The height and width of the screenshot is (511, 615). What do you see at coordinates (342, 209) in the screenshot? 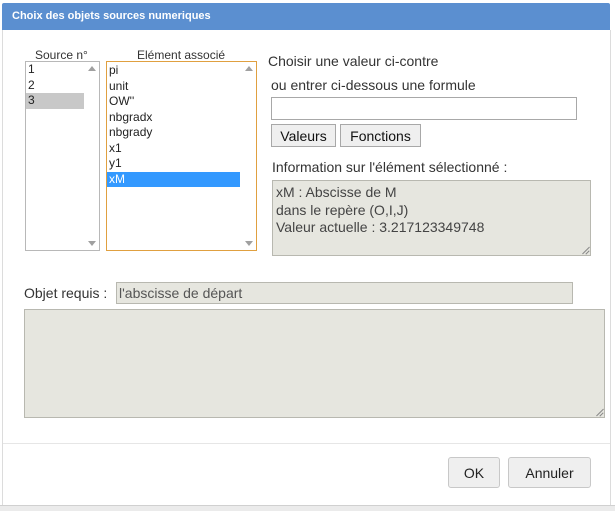
I see `info-line-2: dans le repère (O,I,J)` at bounding box center [342, 209].